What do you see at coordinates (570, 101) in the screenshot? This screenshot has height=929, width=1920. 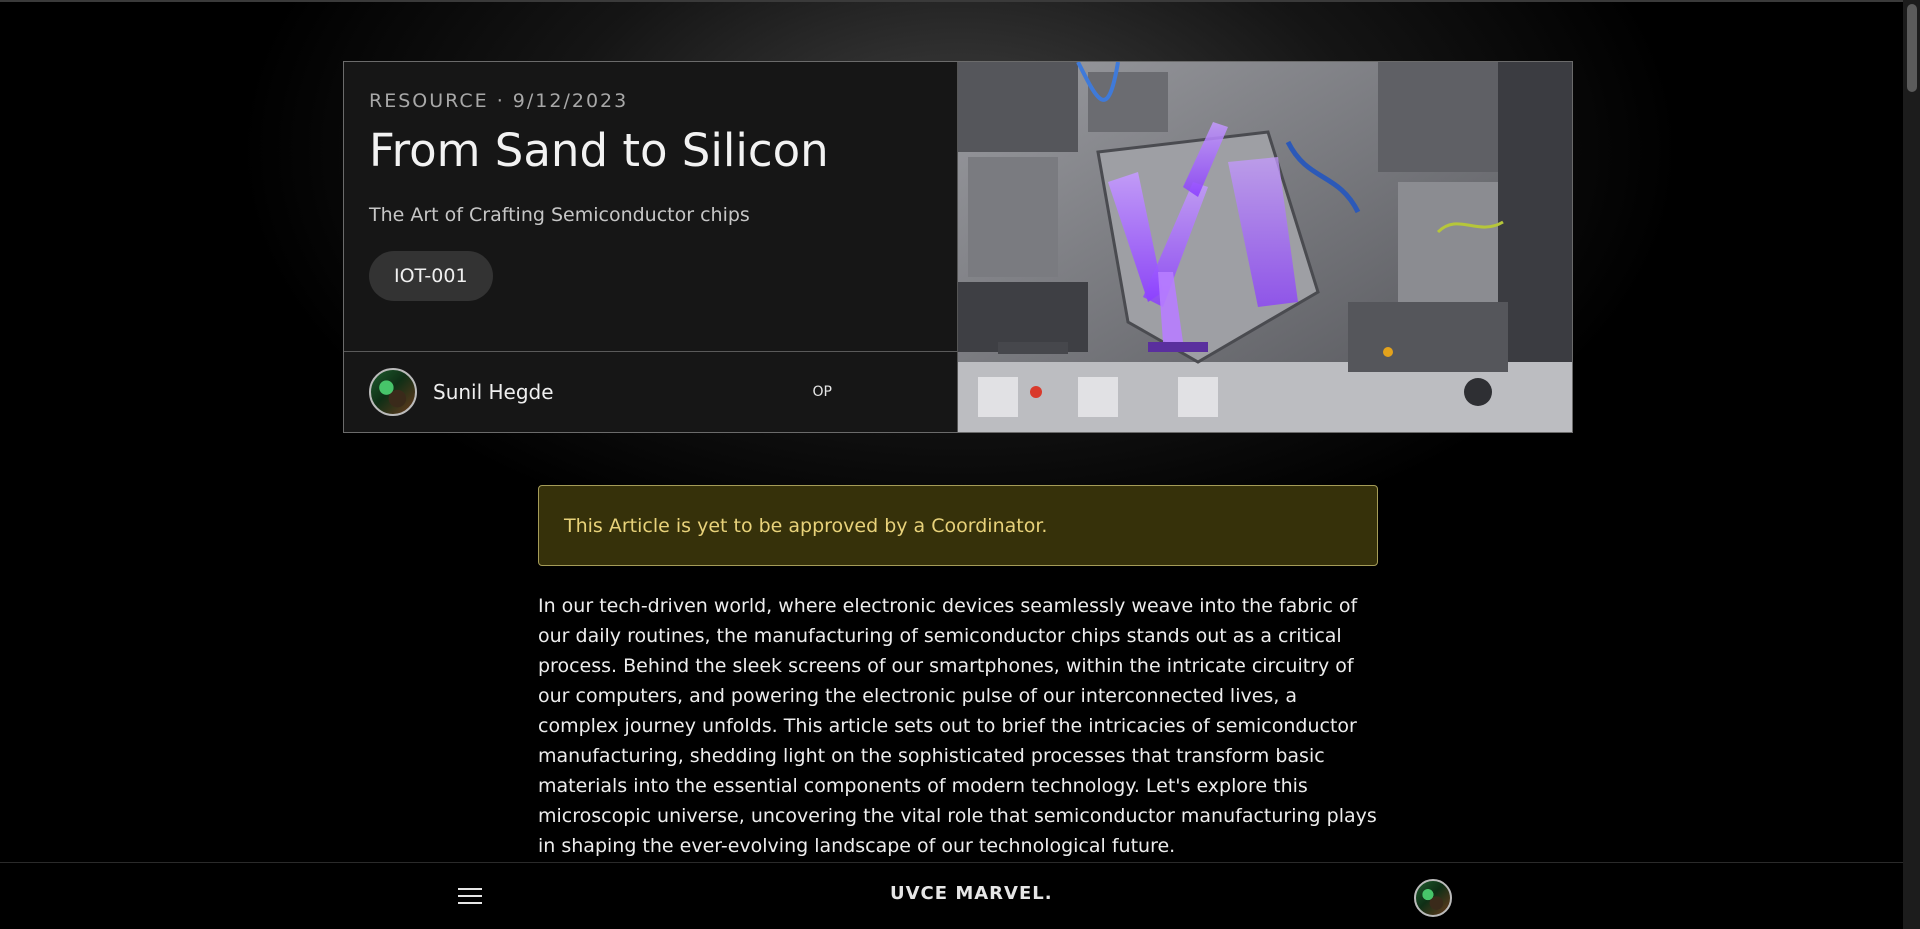 I see `article-date: 9/12/2023` at bounding box center [570, 101].